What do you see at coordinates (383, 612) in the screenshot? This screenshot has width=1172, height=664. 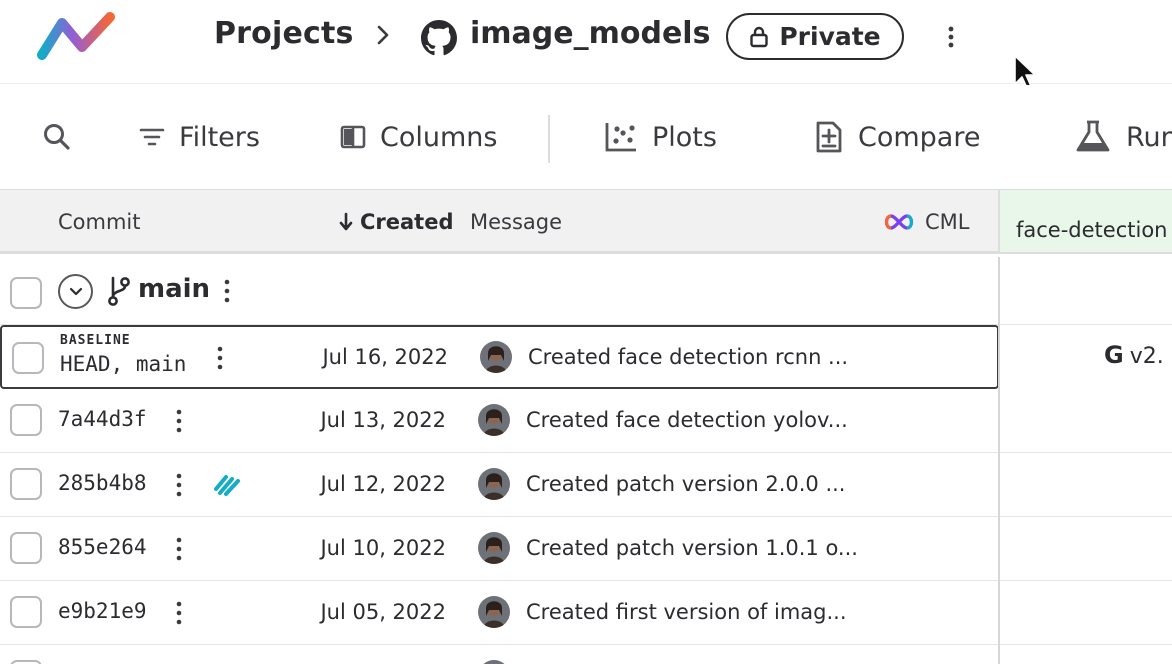 I see `commit-date: Jul 05, 2022` at bounding box center [383, 612].